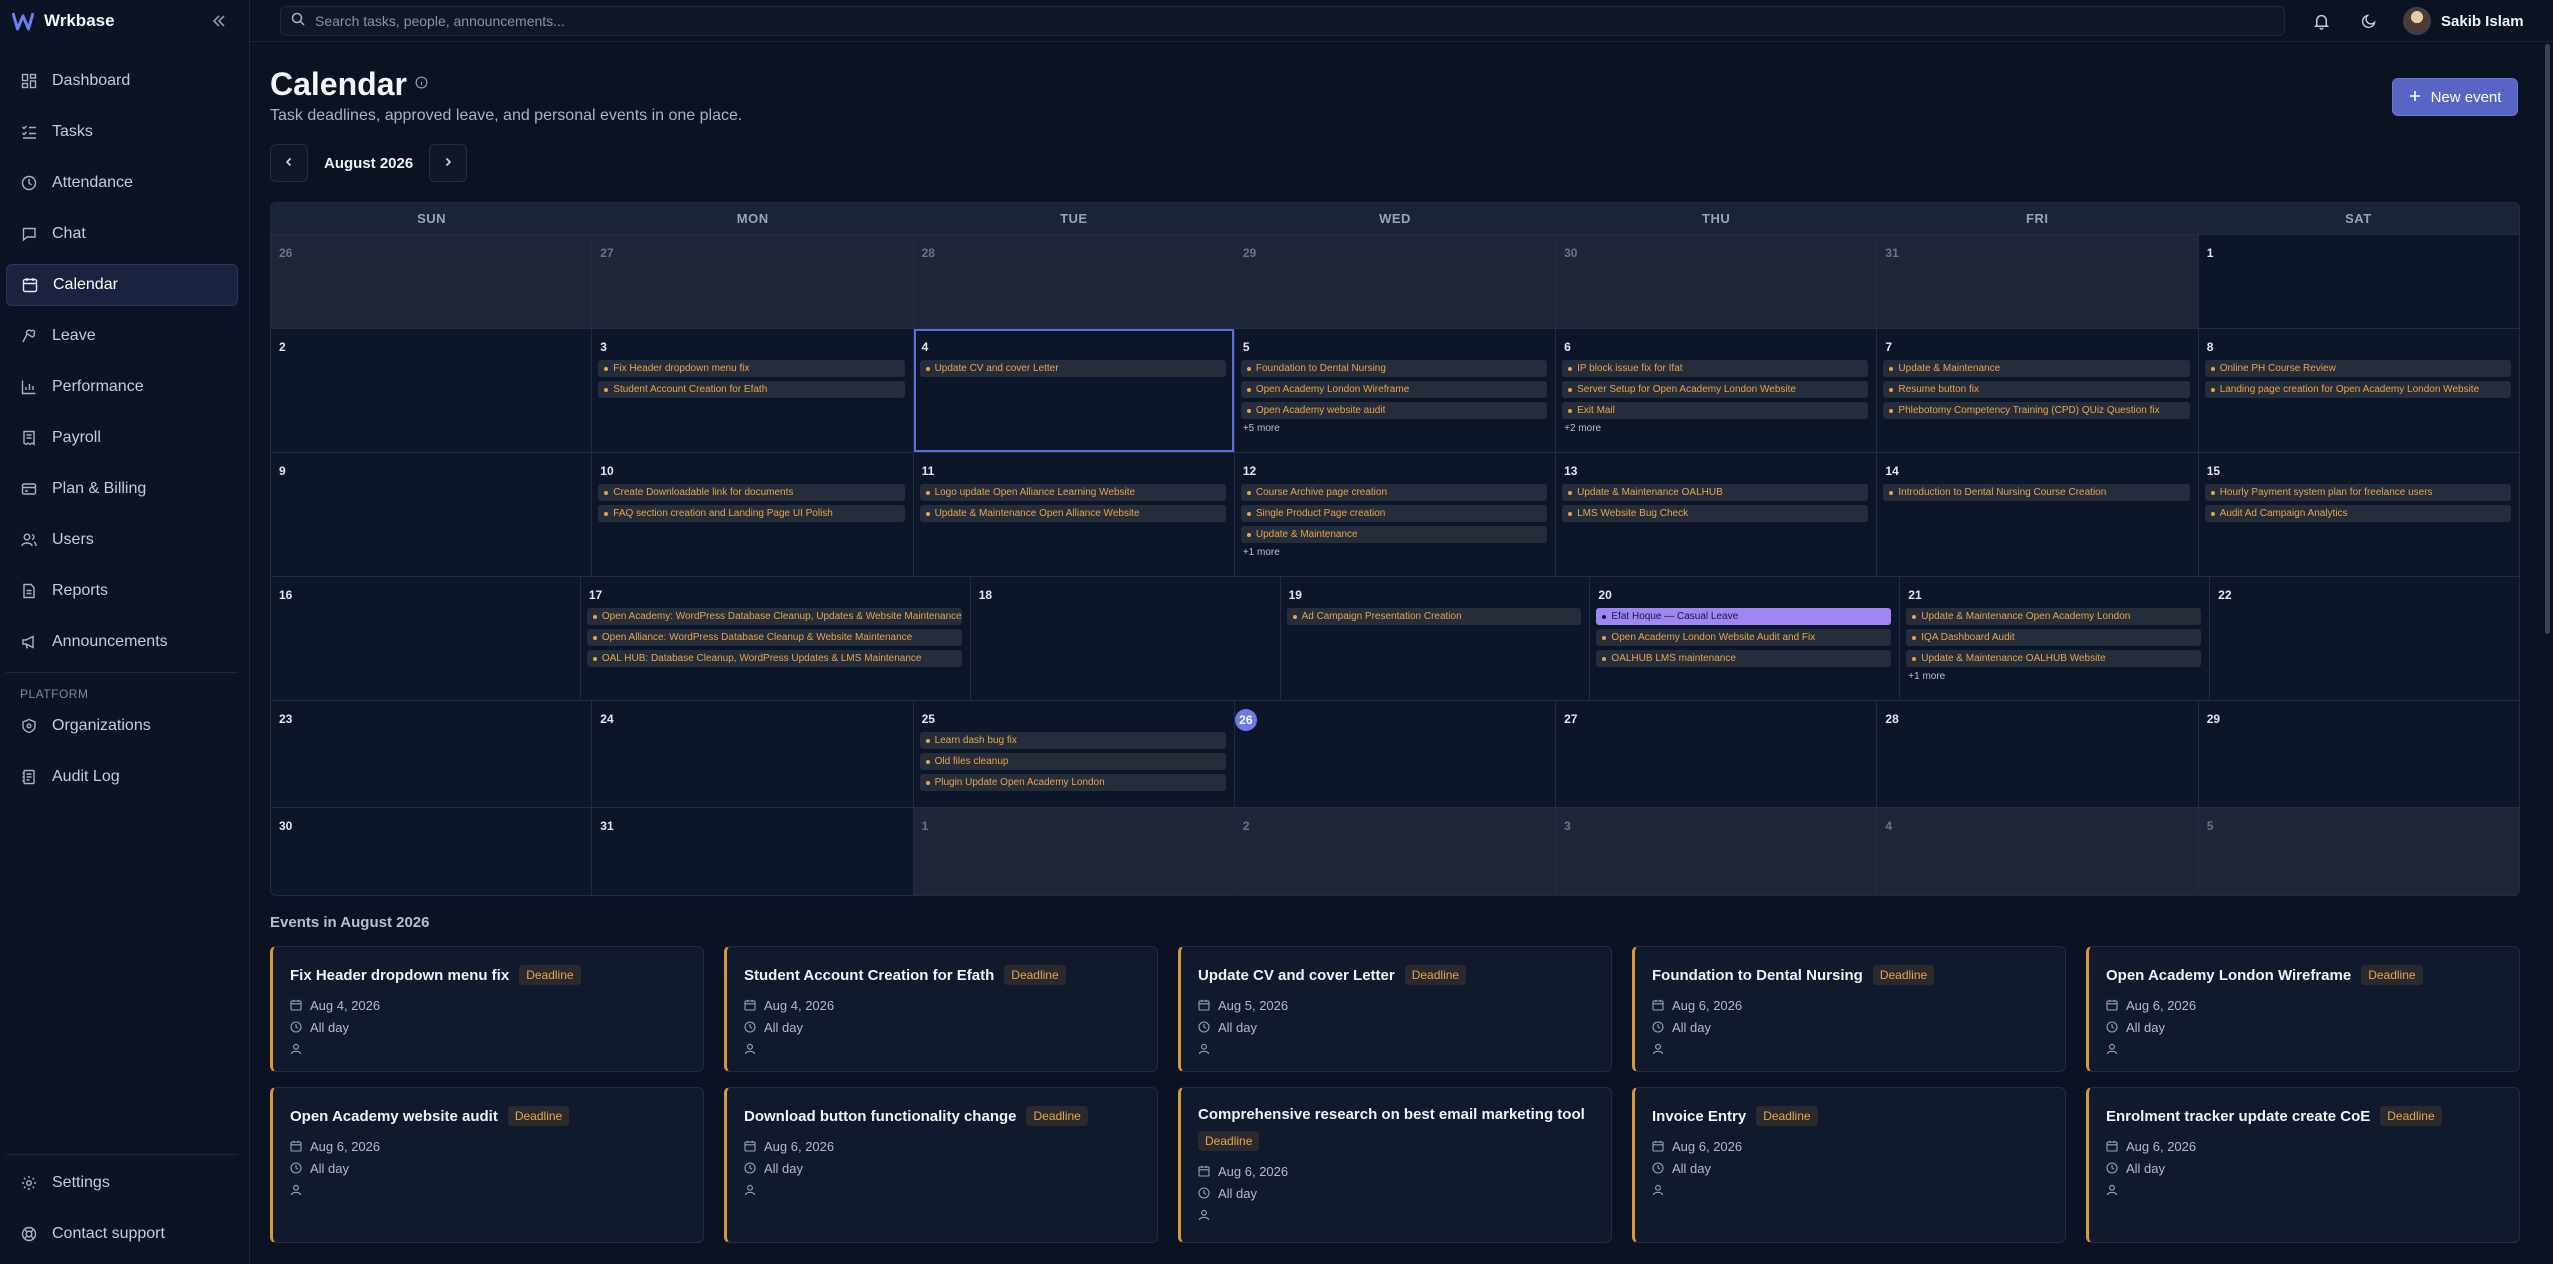 The height and width of the screenshot is (1264, 2553). I want to click on sidebar-item-settings: Settings, so click(122, 1183).